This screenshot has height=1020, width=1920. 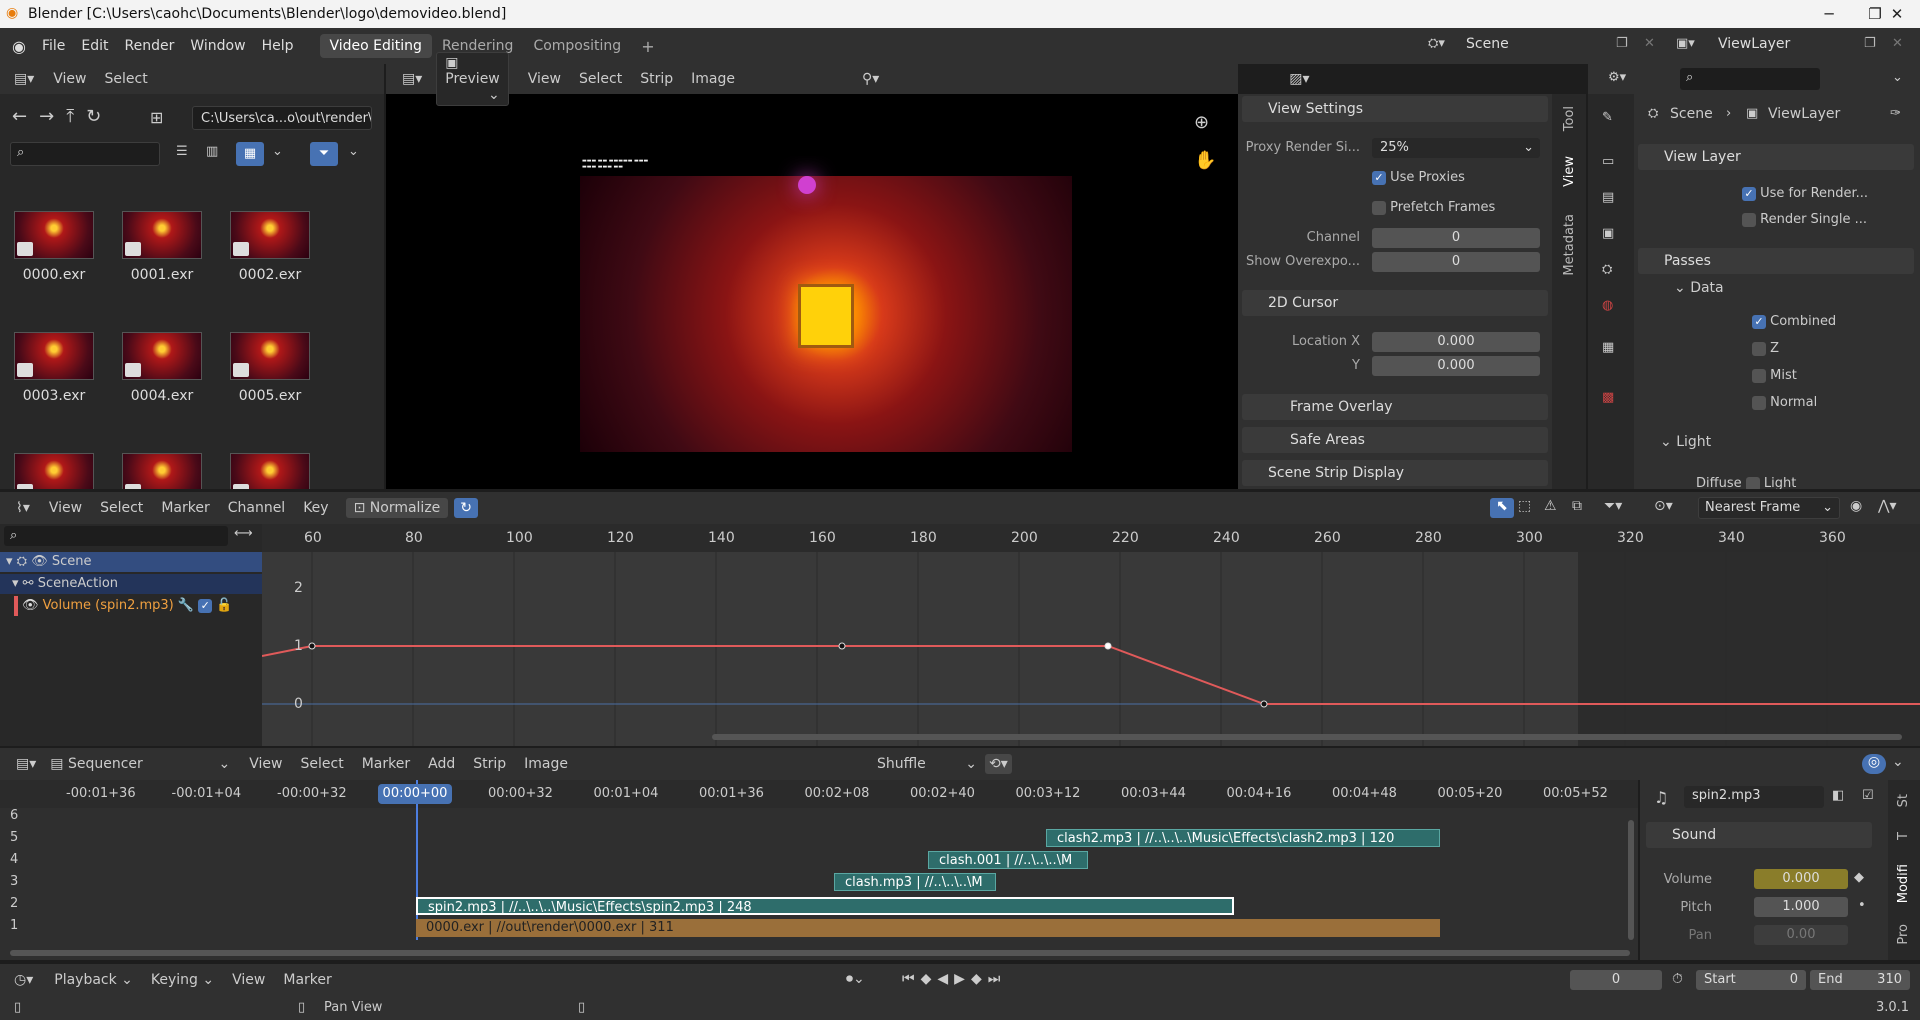 What do you see at coordinates (324, 154) in the screenshot?
I see `filter-icon: ⏷` at bounding box center [324, 154].